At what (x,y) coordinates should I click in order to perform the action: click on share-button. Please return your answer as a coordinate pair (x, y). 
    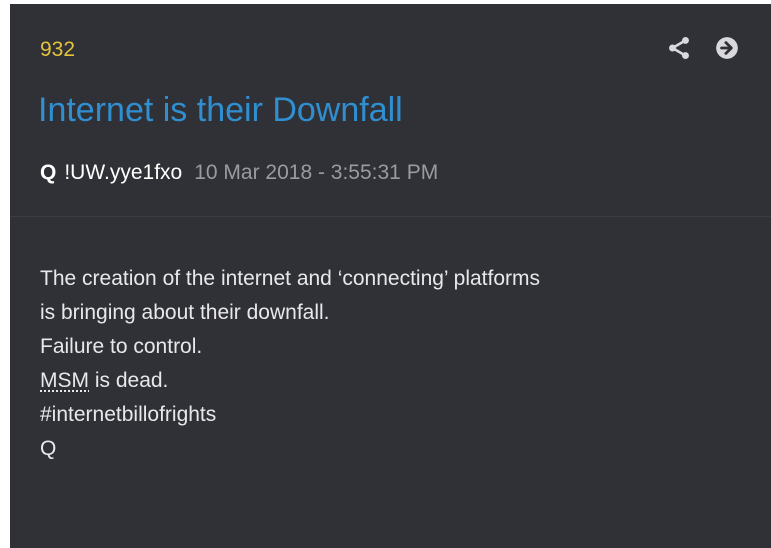
    Looking at the image, I should click on (679, 48).